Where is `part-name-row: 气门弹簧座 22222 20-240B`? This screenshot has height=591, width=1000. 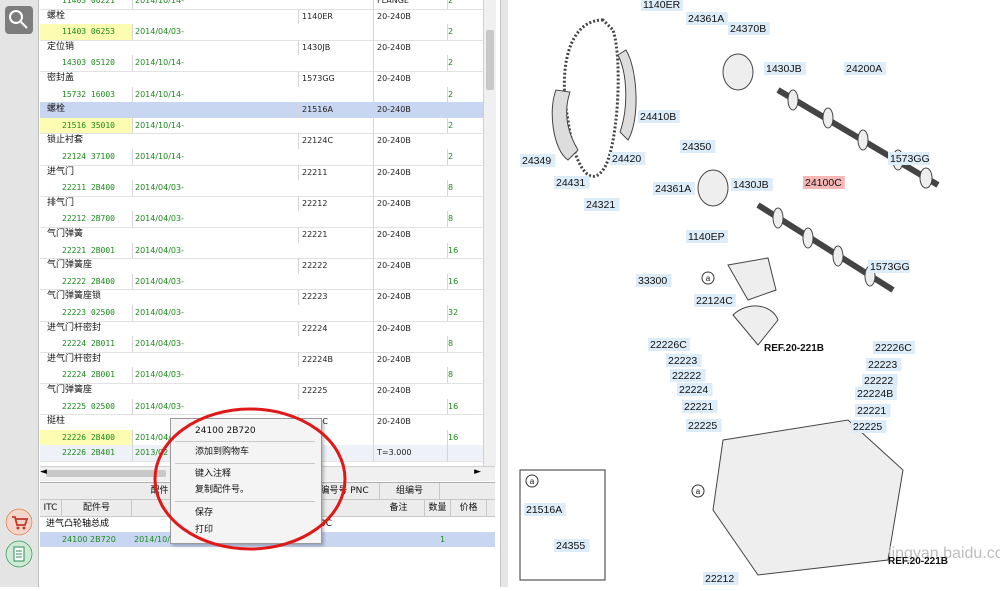 part-name-row: 气门弹簧座 22222 20-240B is located at coordinates (267, 266).